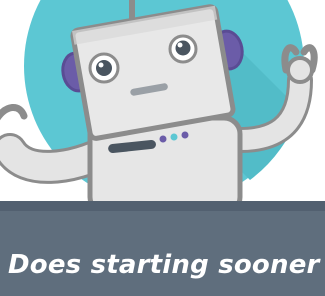 This screenshot has height=296, width=325. I want to click on headline-text: Does starting sooner, so click(164, 265).